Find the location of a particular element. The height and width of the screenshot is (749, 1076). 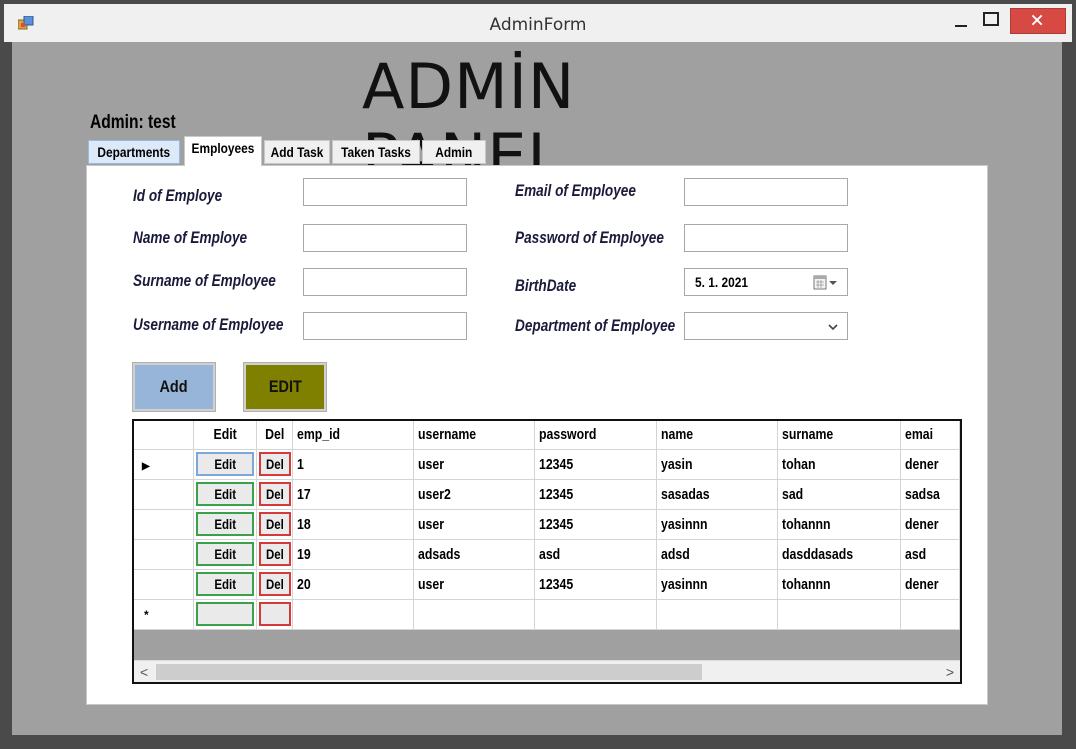

id-field is located at coordinates (385, 192).